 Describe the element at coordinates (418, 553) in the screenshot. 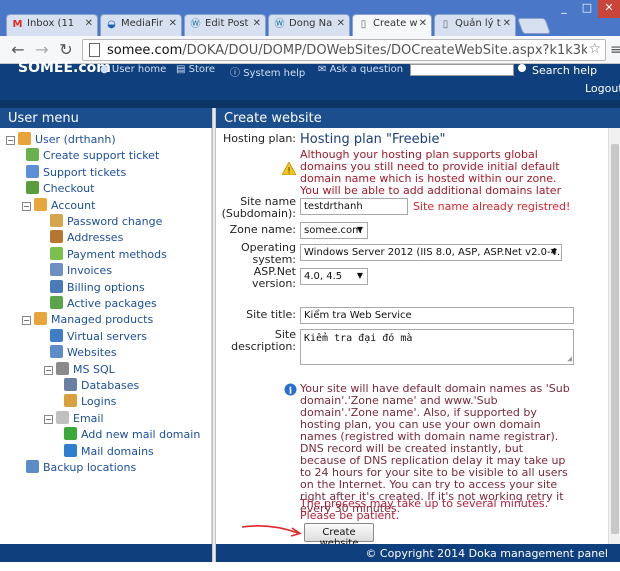

I see `footer: © Copyright 2014 Doka management panel` at that location.